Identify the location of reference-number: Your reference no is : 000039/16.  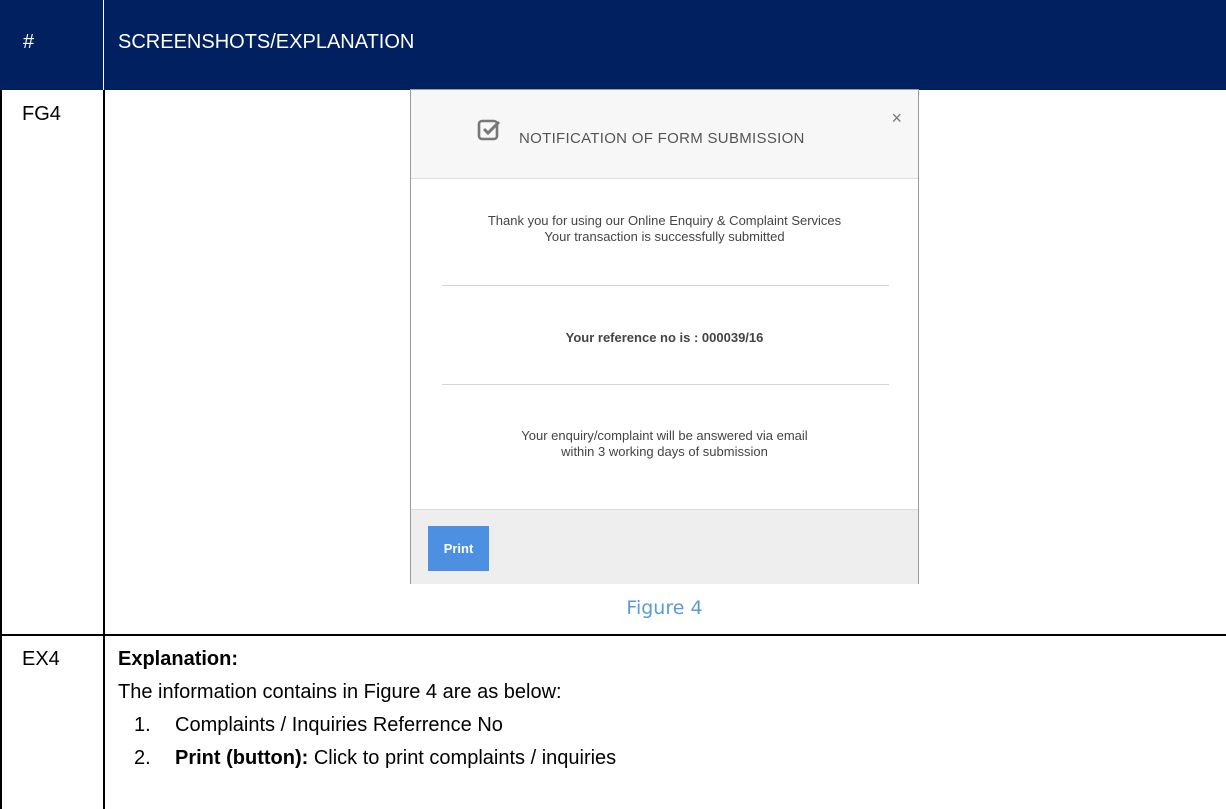
(664, 337).